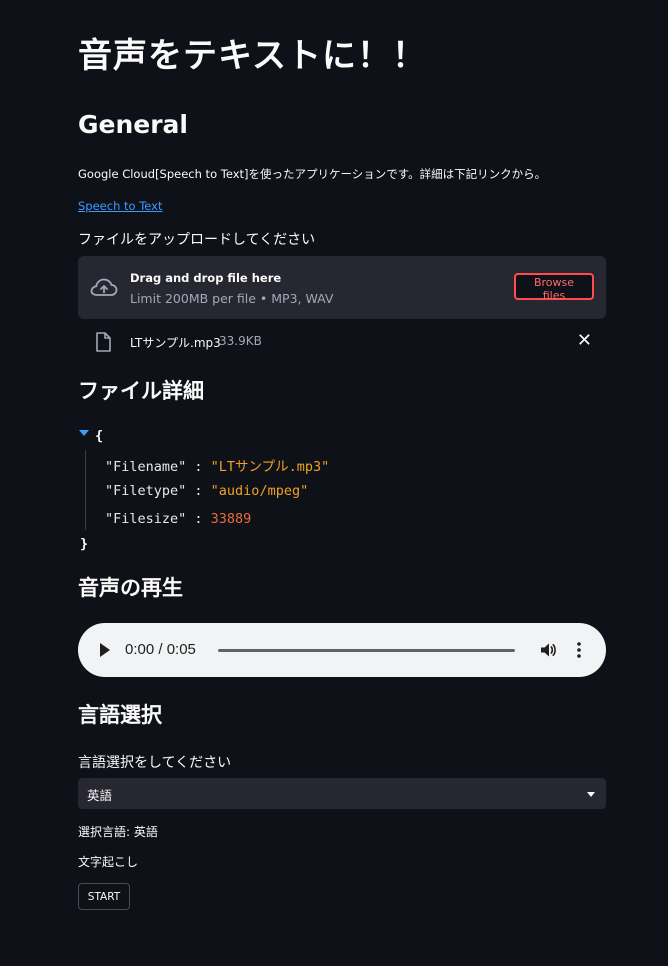 This screenshot has height=966, width=668. What do you see at coordinates (85, 490) in the screenshot?
I see `json-indent-guide` at bounding box center [85, 490].